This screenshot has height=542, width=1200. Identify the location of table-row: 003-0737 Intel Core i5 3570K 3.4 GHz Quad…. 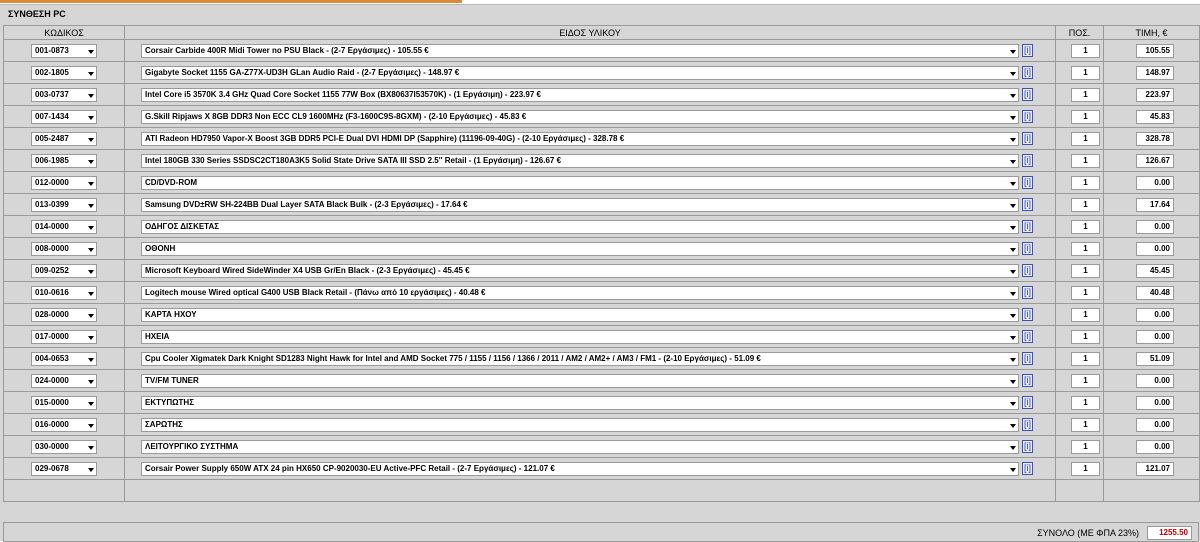
(601, 94).